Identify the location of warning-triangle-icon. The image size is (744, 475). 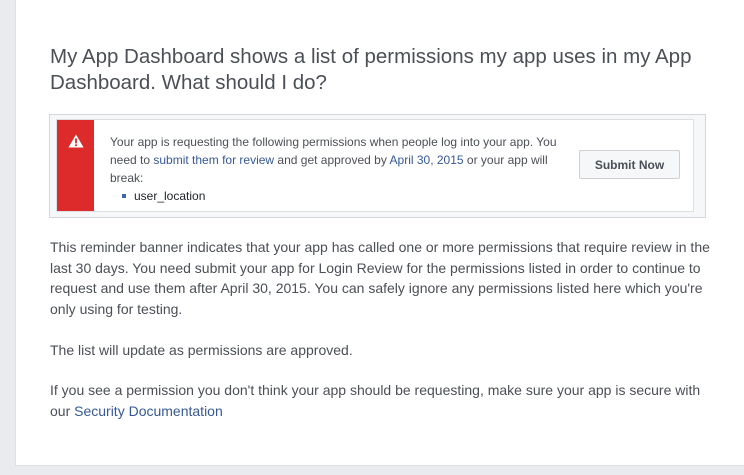
(76, 141).